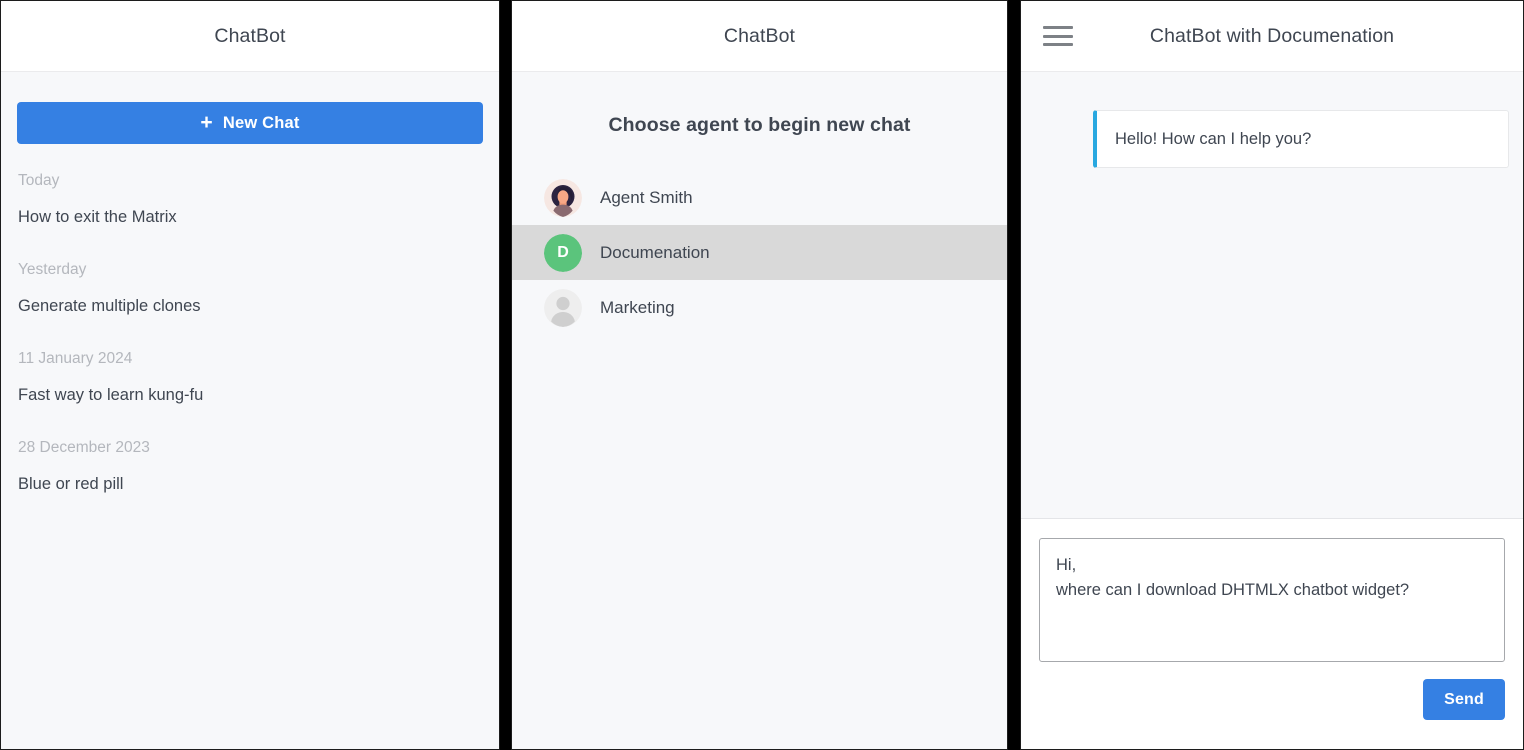 The width and height of the screenshot is (1524, 750). I want to click on agents-title: ChatBot, so click(759, 35).